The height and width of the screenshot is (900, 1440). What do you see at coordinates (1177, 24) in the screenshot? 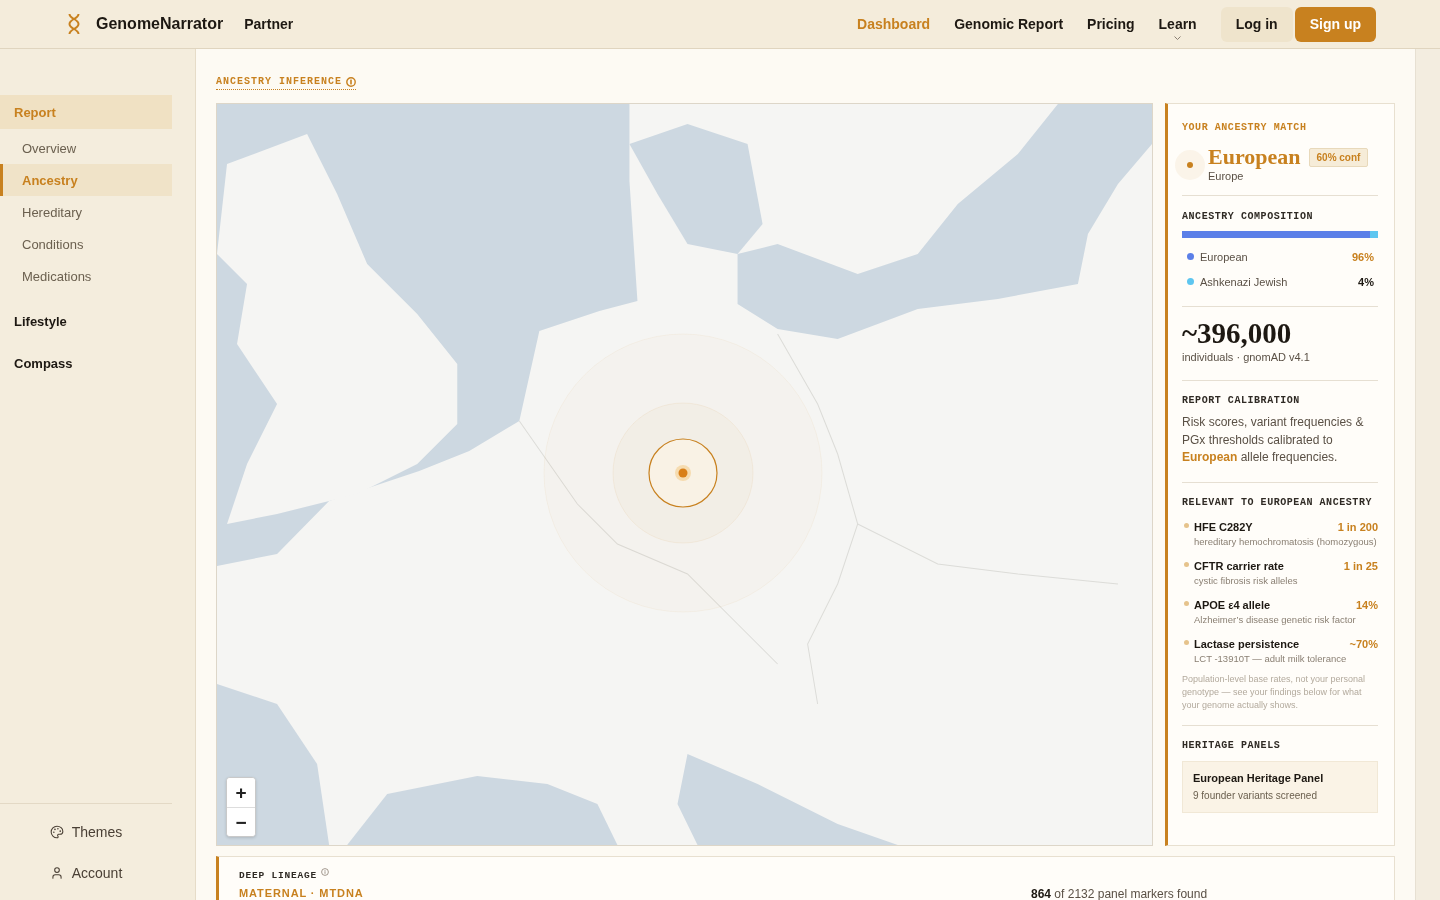
I see `nav-link: Learn` at bounding box center [1177, 24].